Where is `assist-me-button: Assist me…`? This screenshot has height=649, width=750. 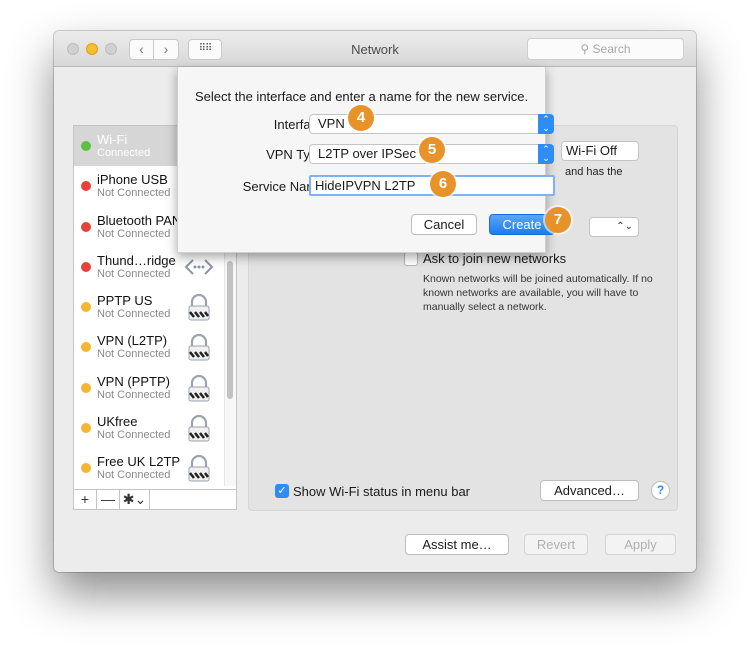
assist-me-button: Assist me… is located at coordinates (457, 544).